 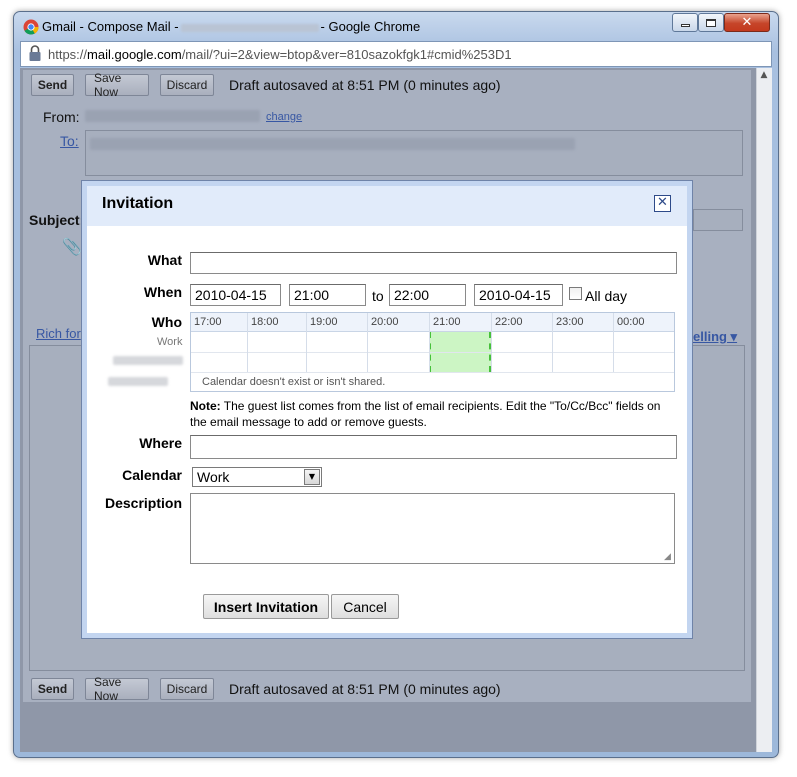 I want to click on minimize-button, so click(x=685, y=22).